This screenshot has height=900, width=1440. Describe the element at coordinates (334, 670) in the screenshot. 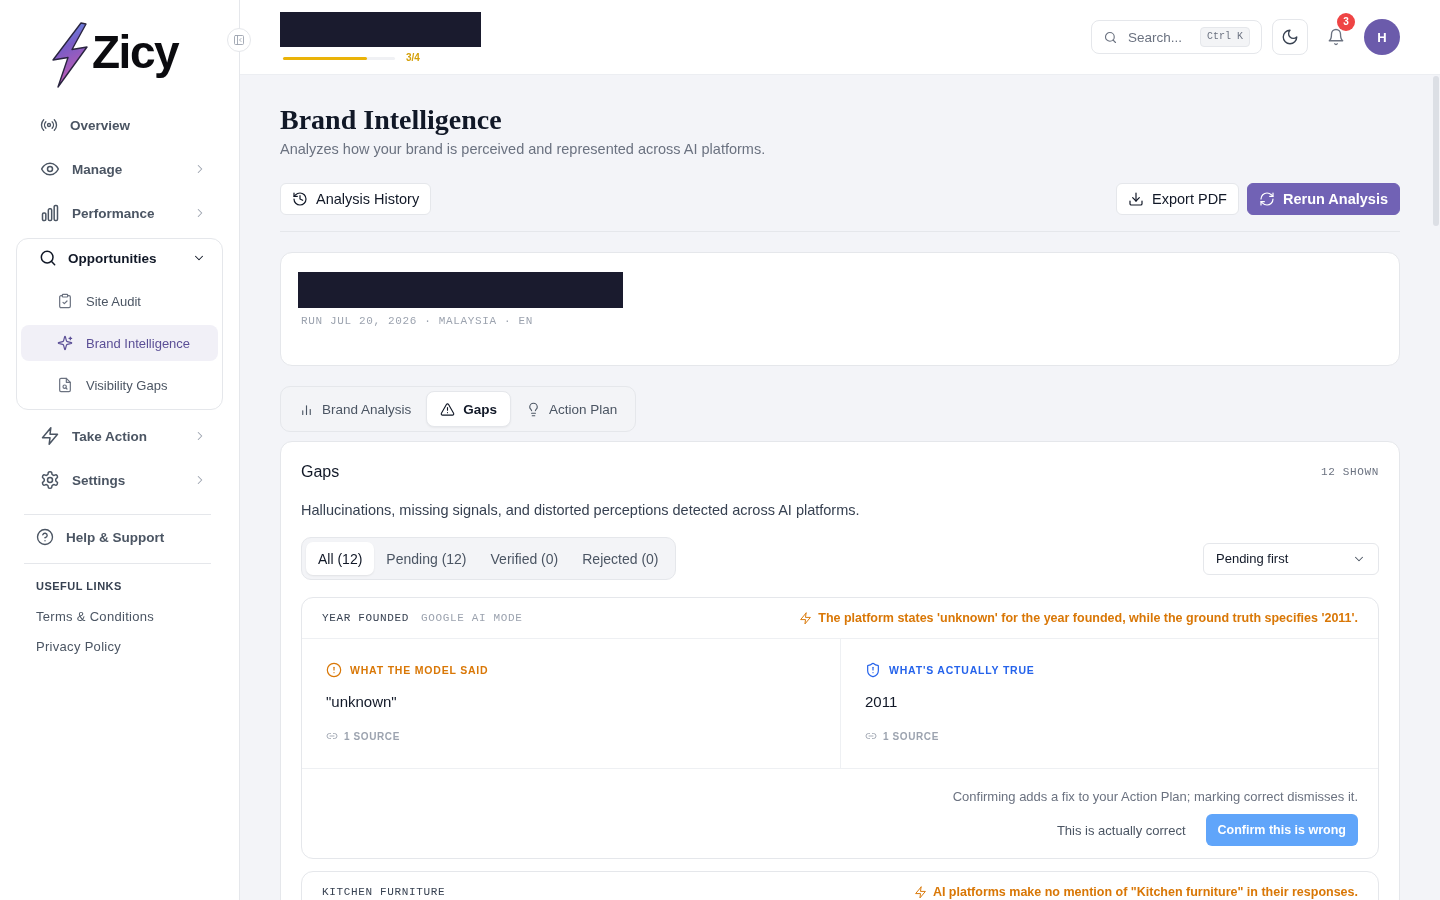

I see `alert-circle-icon` at that location.